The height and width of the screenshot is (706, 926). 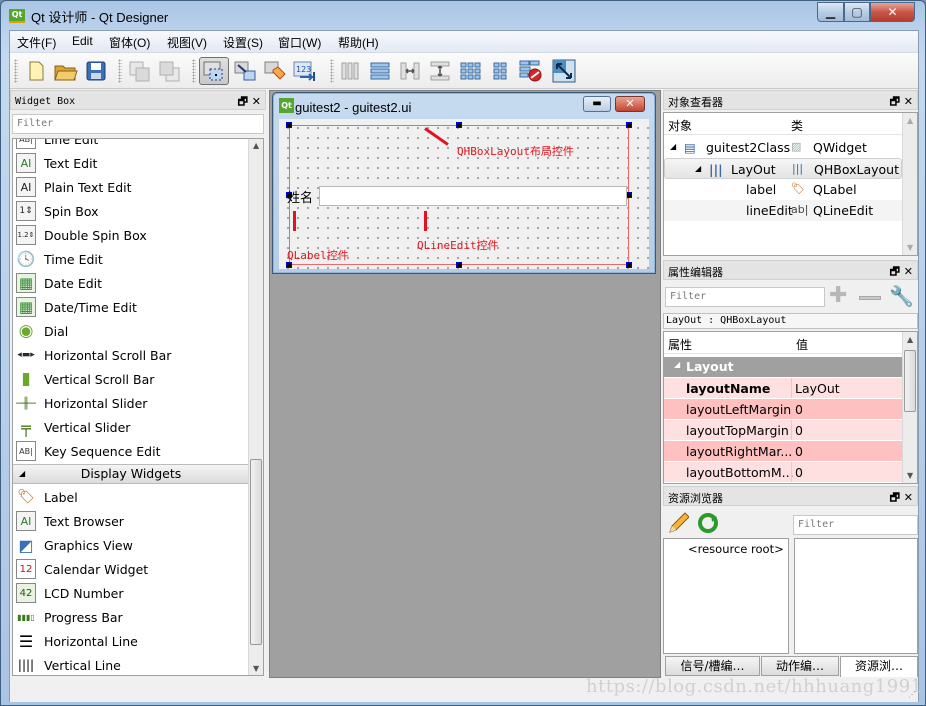 What do you see at coordinates (300, 196) in the screenshot?
I see `name-label: 姓名` at bounding box center [300, 196].